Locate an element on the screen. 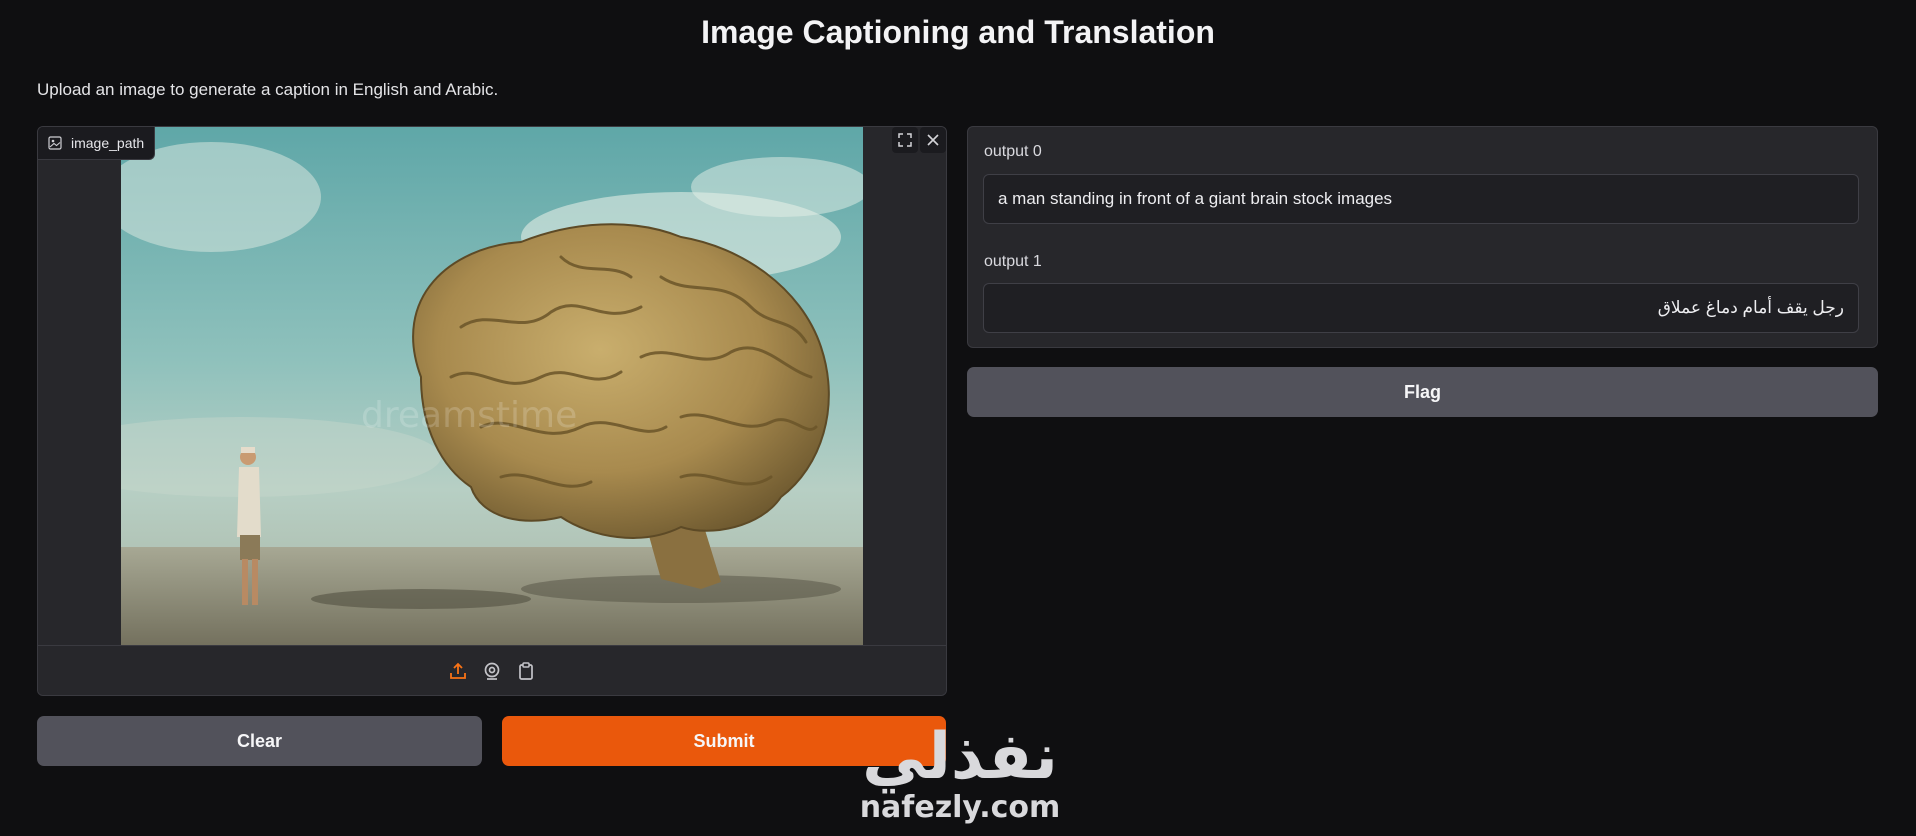  image-input-label-text: image_path is located at coordinates (108, 143).